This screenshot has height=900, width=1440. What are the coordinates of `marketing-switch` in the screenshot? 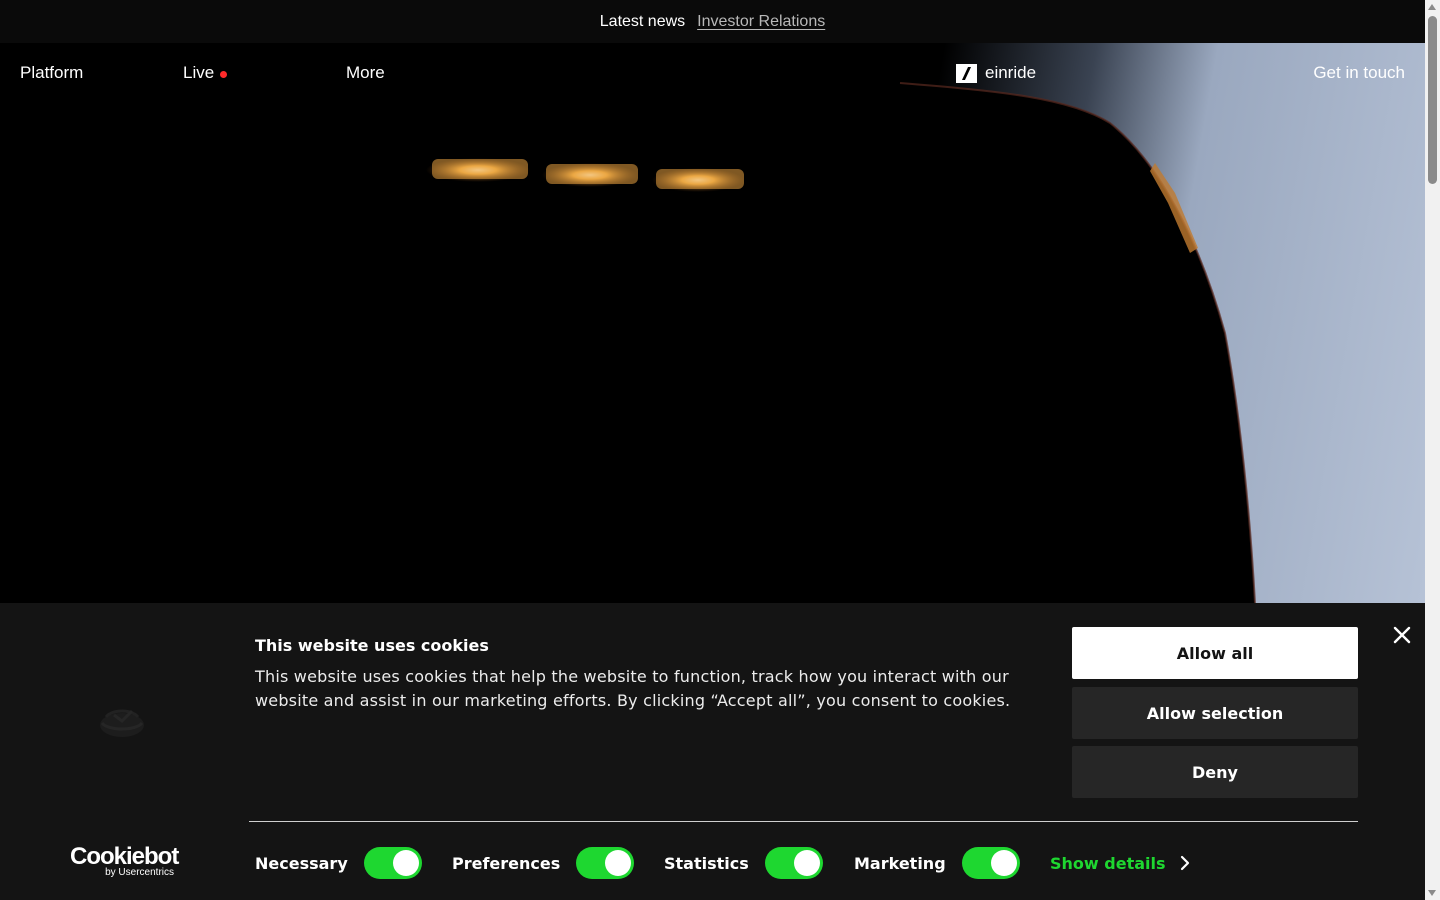 It's located at (990, 863).